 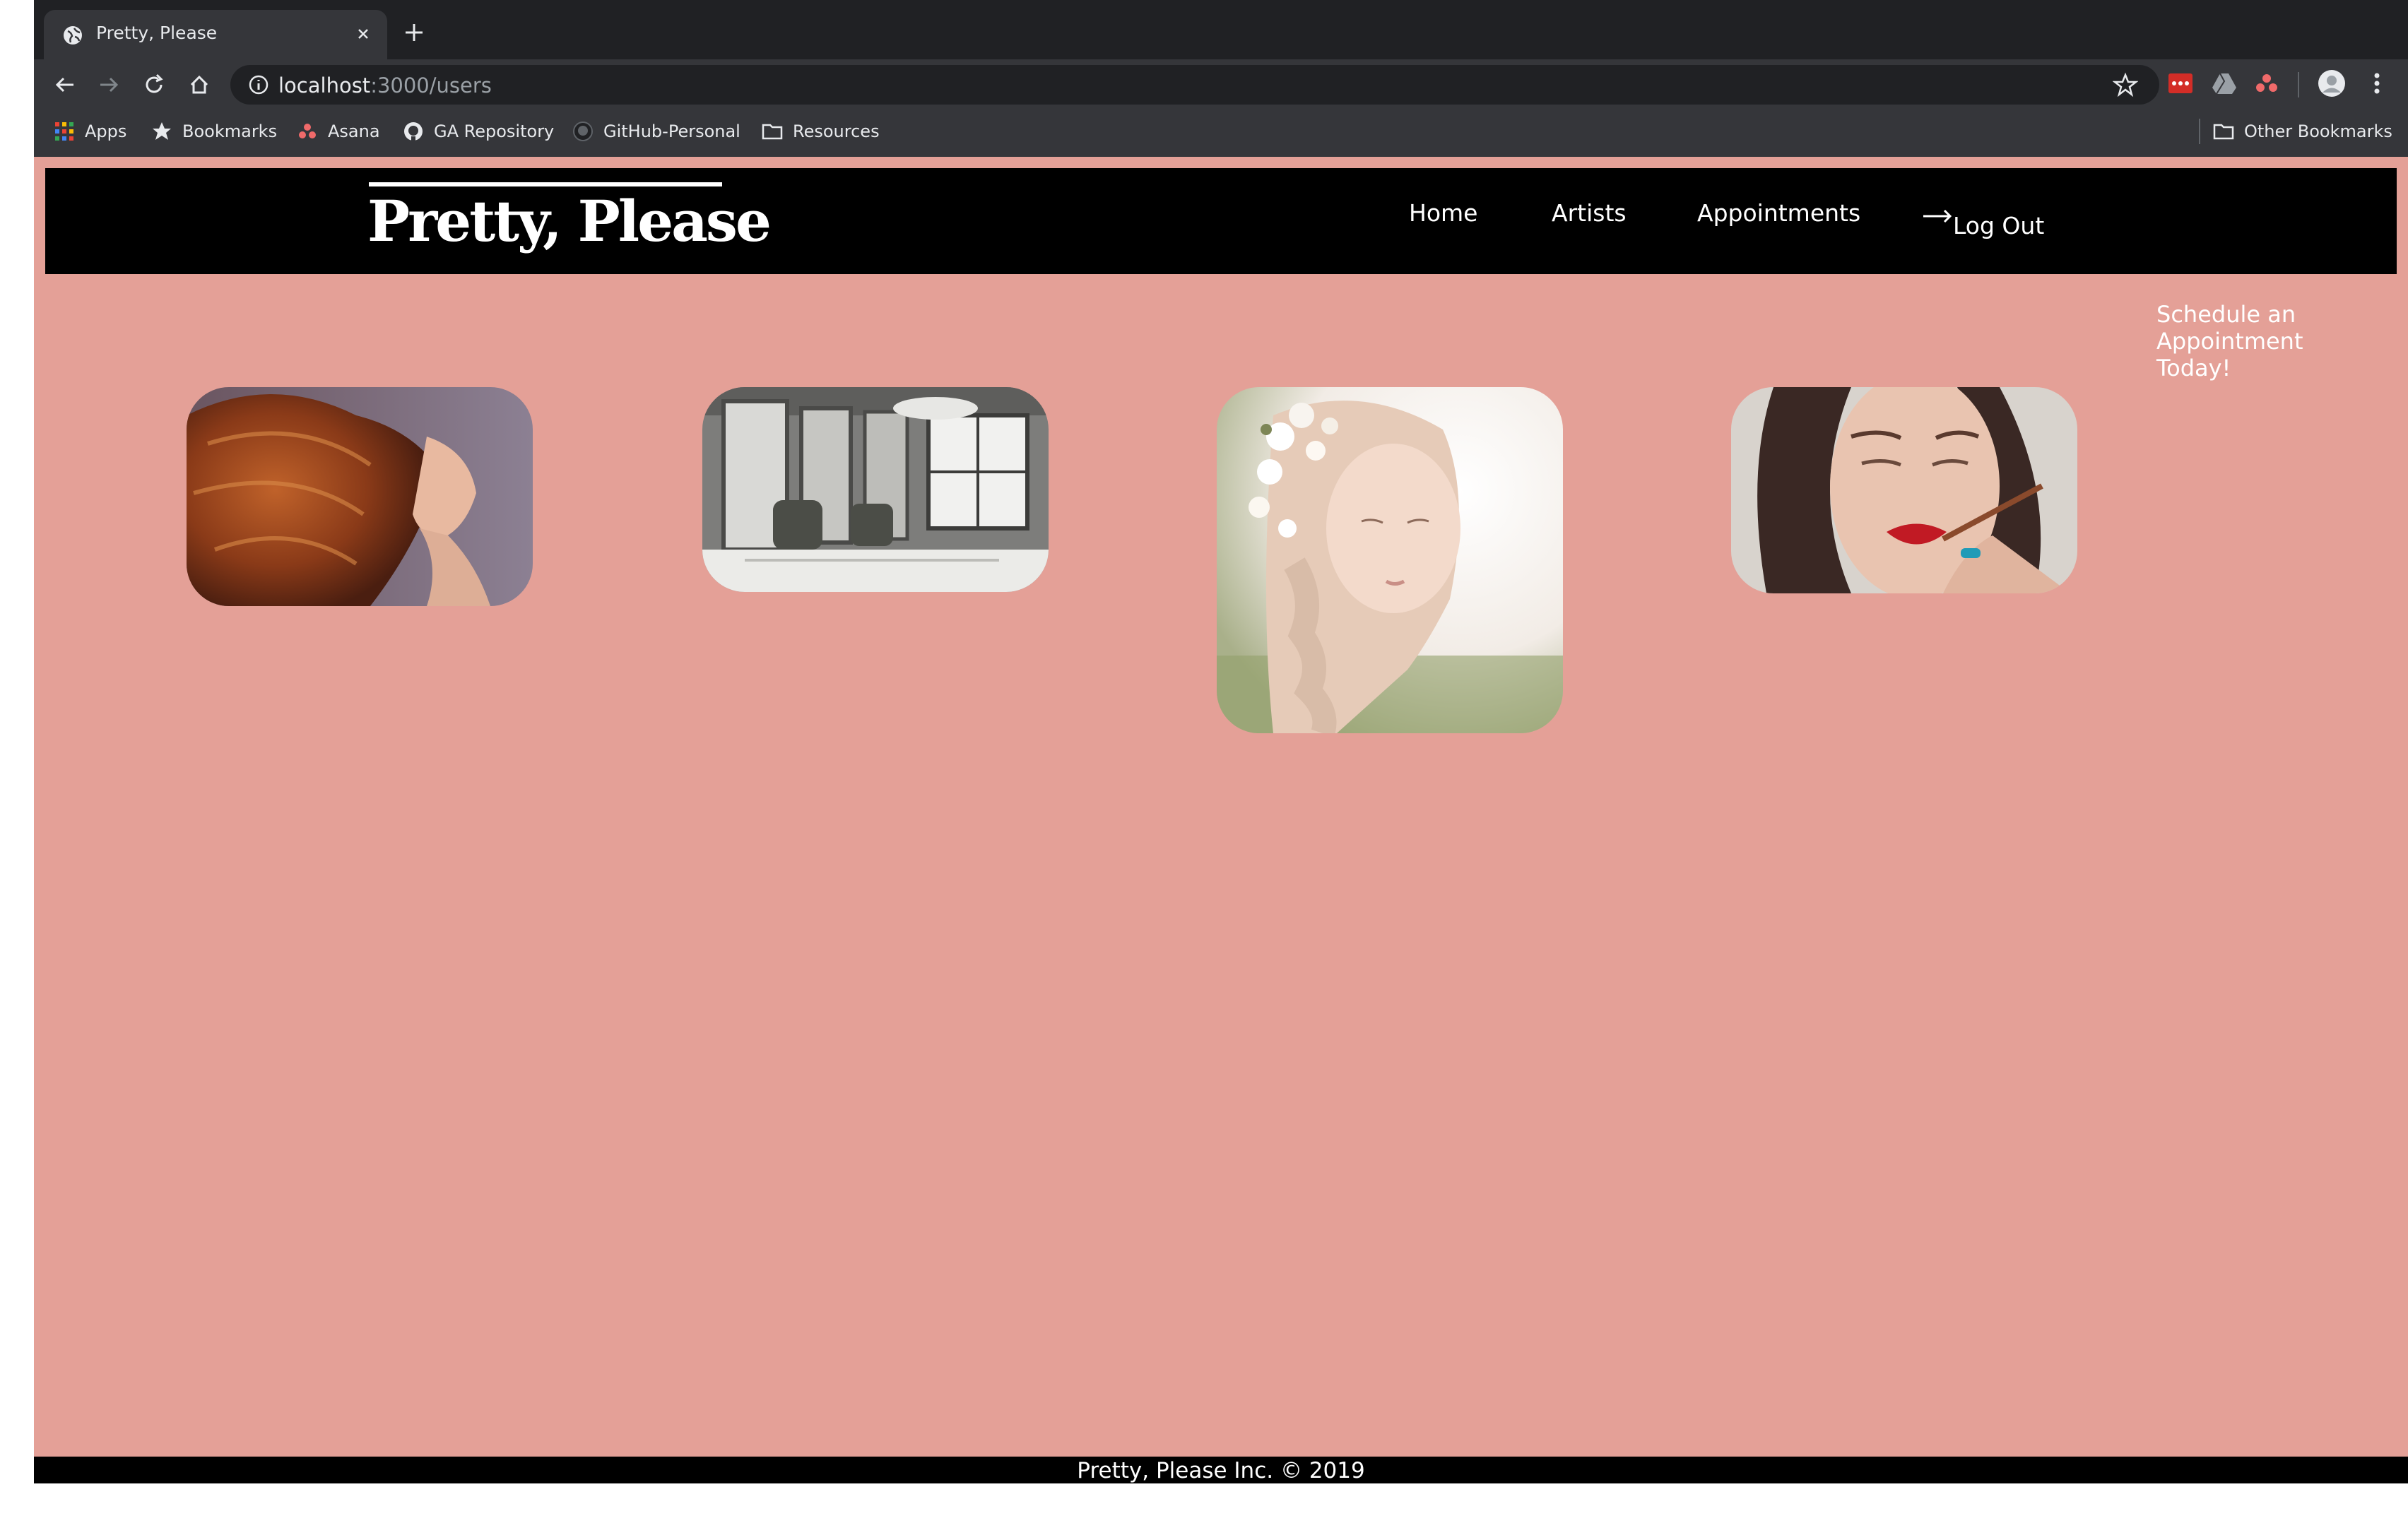 I want to click on site-footer: Pretty, Please Inc. © 2019, so click(x=1221, y=1470).